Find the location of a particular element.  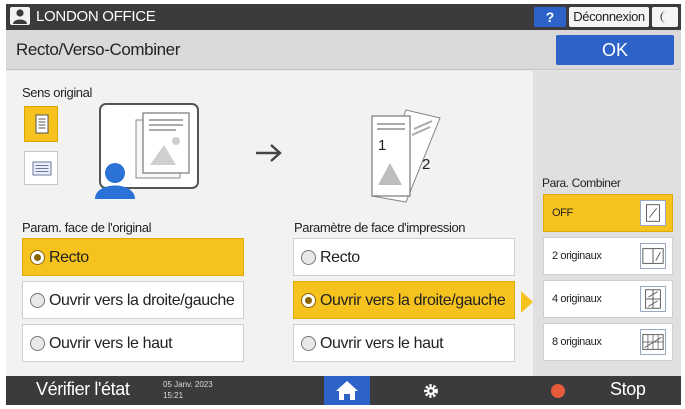

combine-option-off: OFF is located at coordinates (608, 213).